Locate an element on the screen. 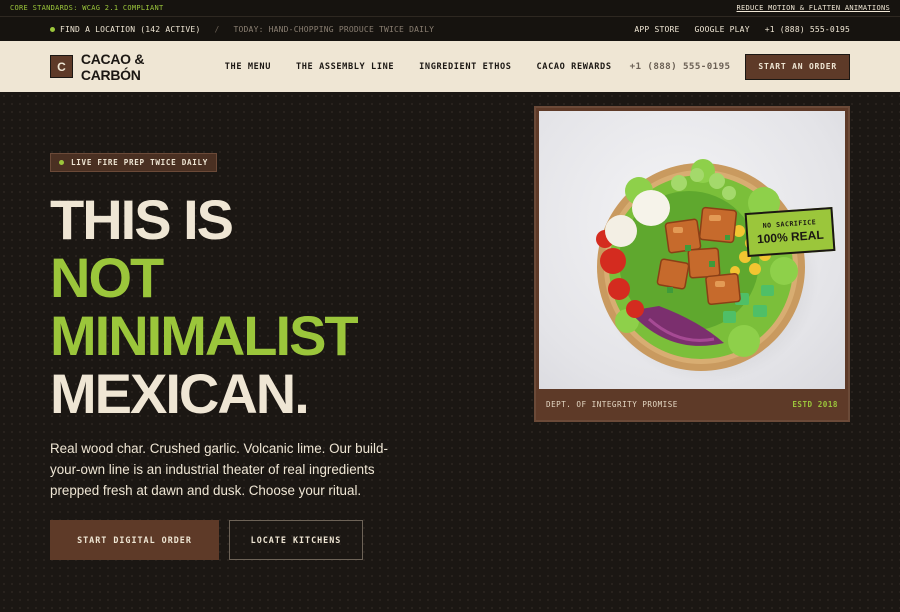 Image resolution: width=900 pixels, height=612 pixels. locate-kitchens-button: LOCATE KITCHENS is located at coordinates (296, 540).